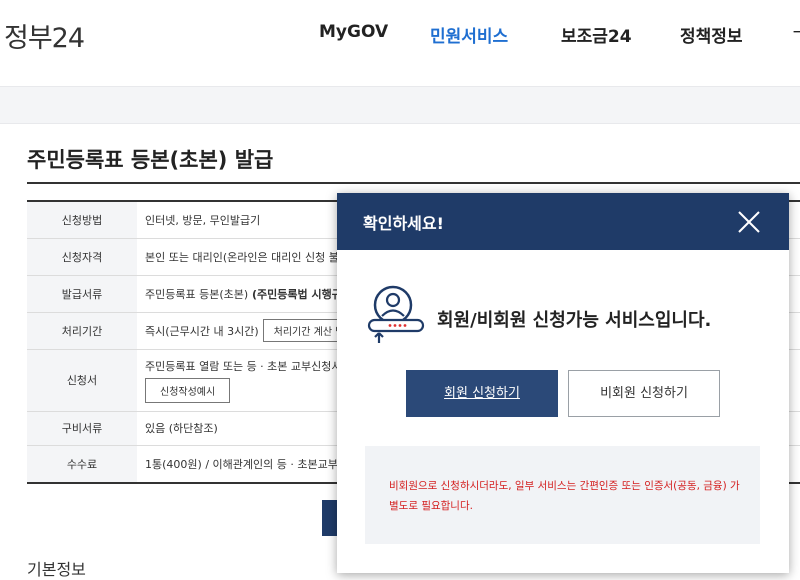 Image resolution: width=800 pixels, height=580 pixels. Describe the element at coordinates (56, 569) in the screenshot. I see `section-title-basic-info: 기본정보` at that location.